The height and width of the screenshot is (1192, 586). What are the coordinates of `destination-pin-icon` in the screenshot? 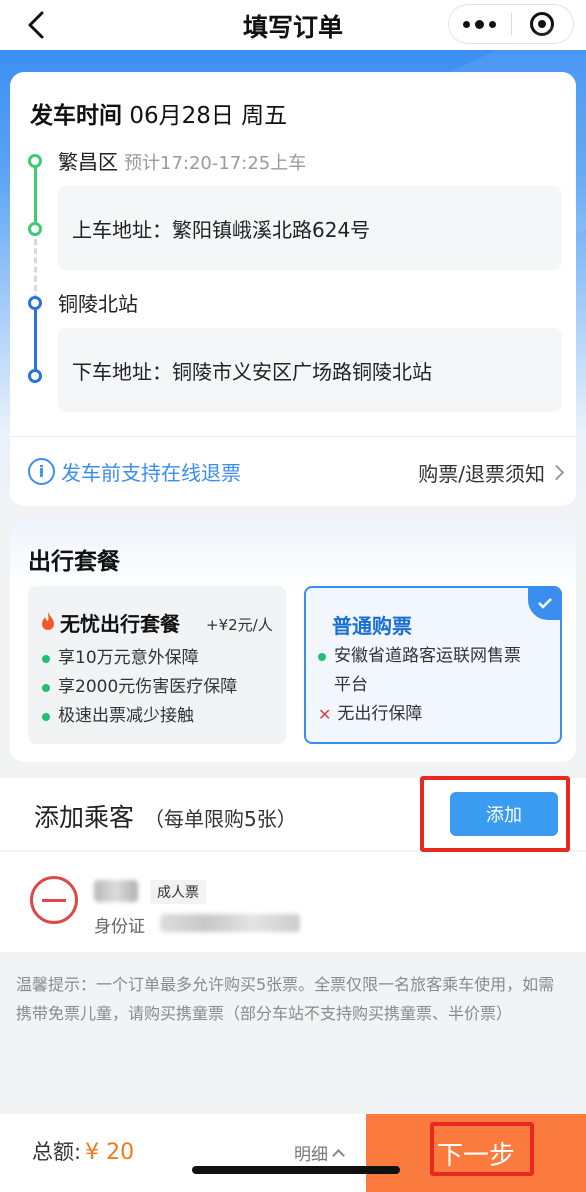 It's located at (35, 376).